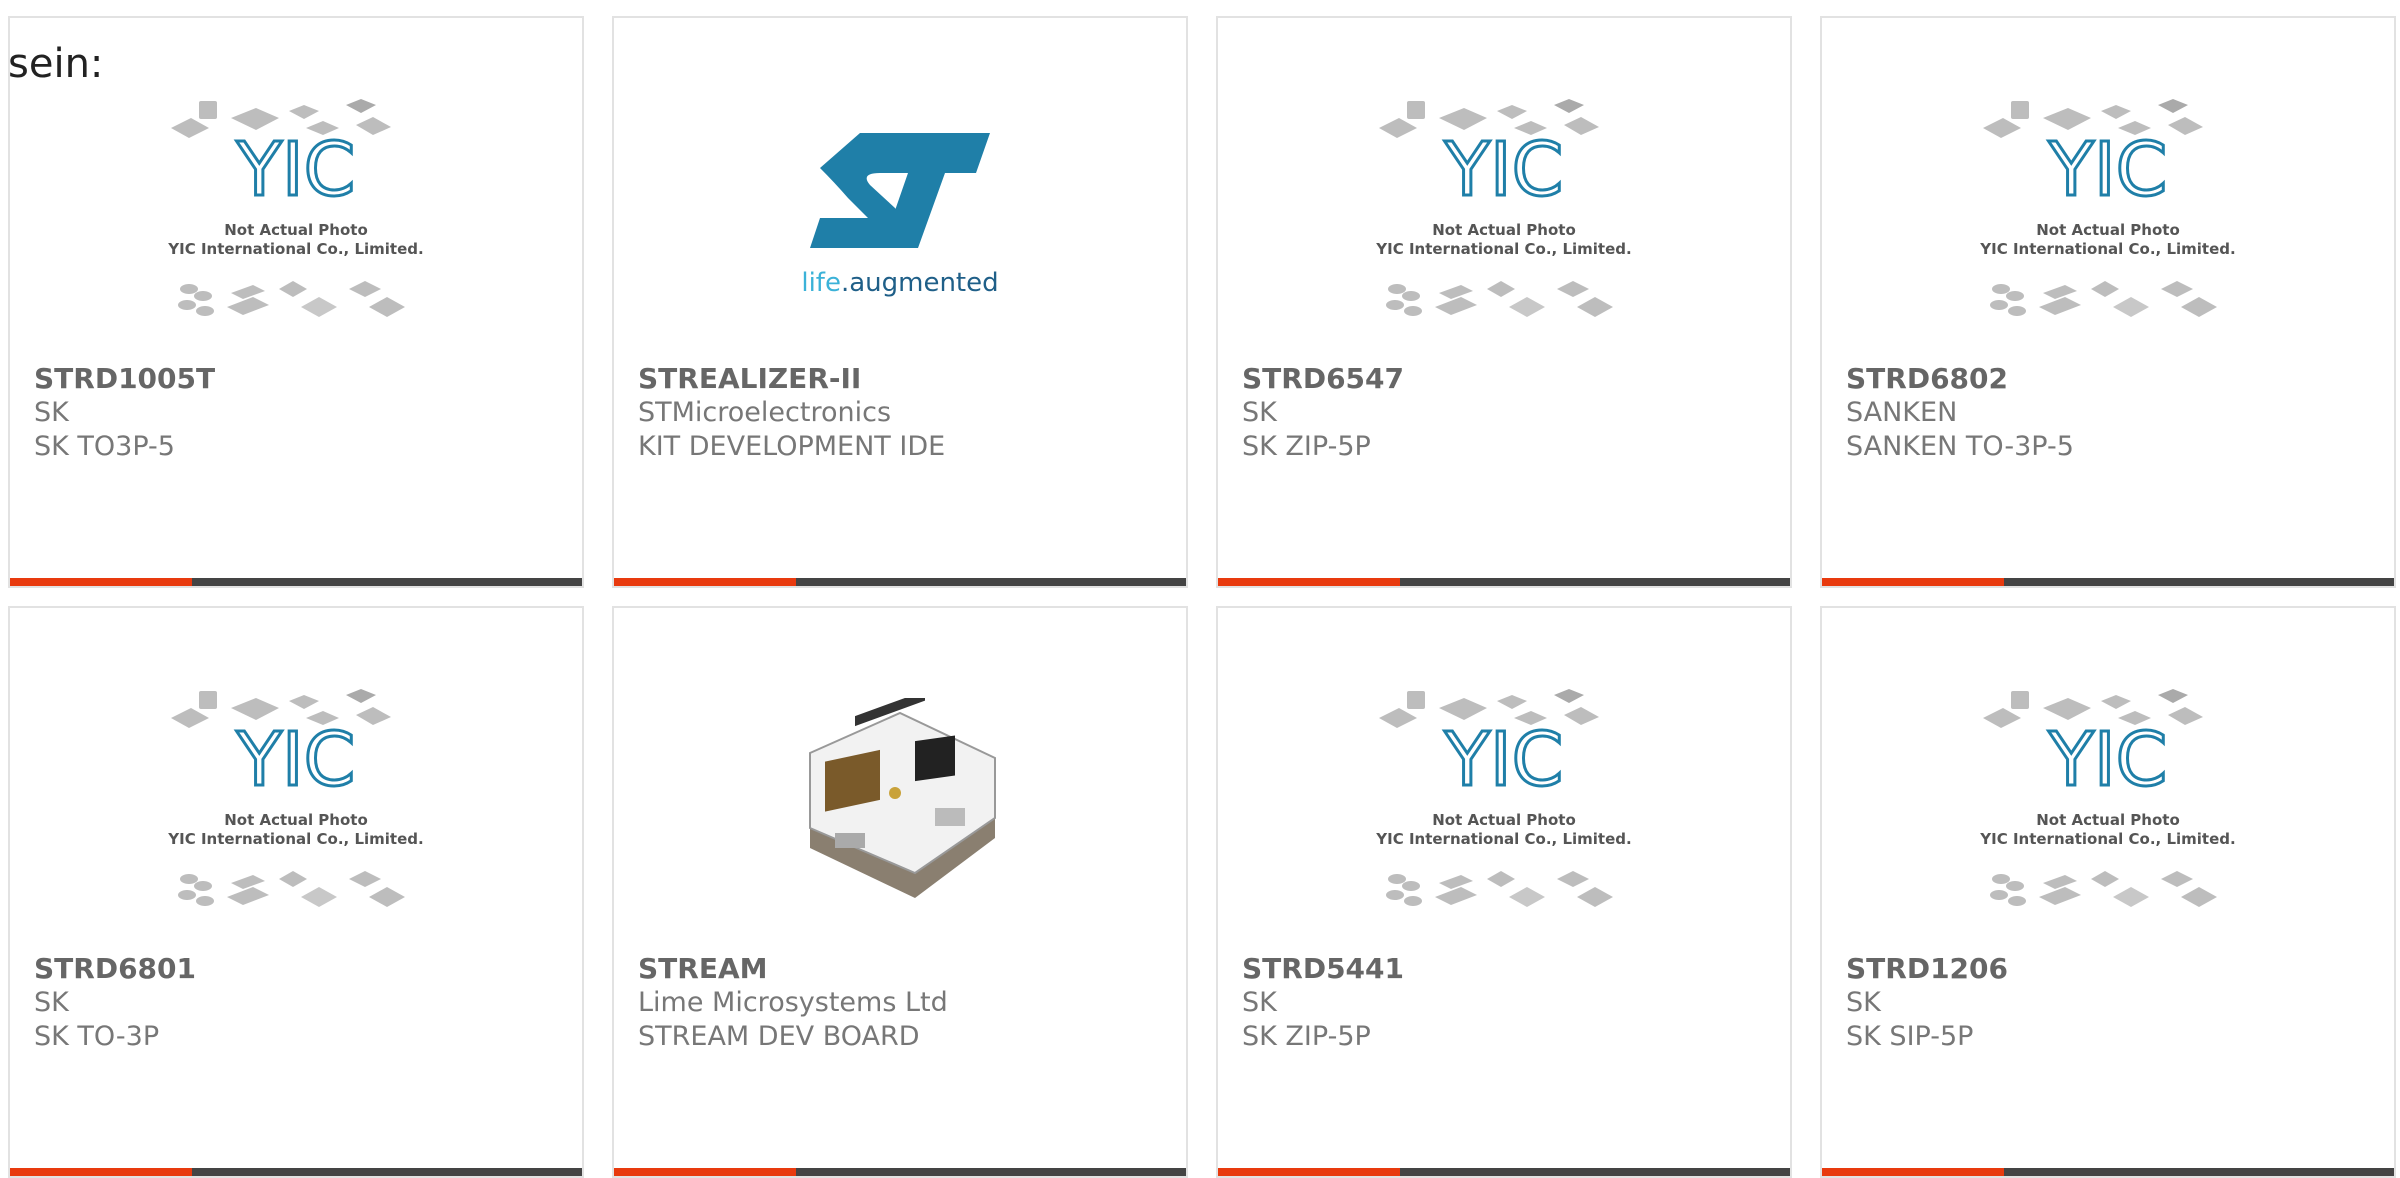 The image size is (2400, 1178). I want to click on dev-board-photo, so click(902, 798).